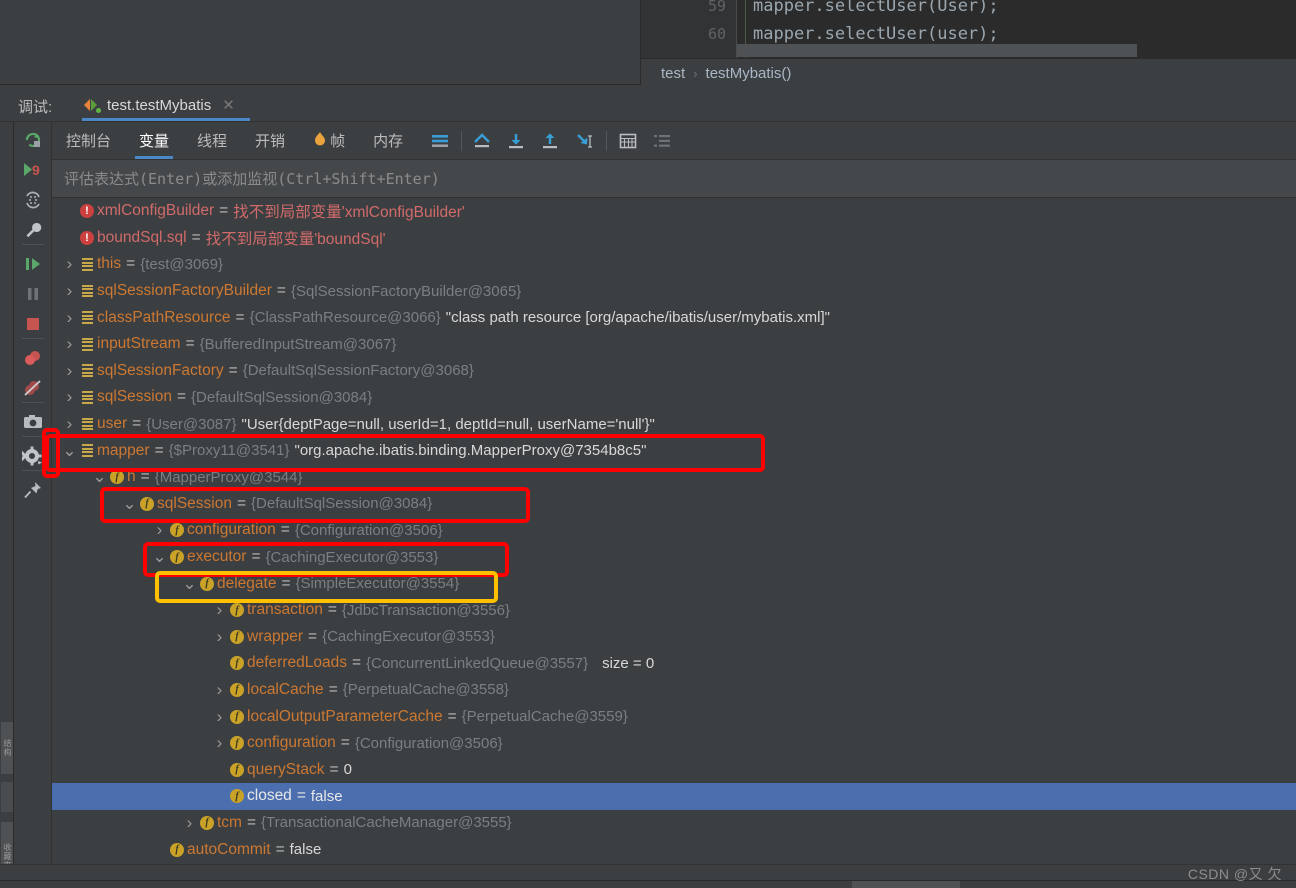 This screenshot has width=1296, height=888. I want to click on variable-name: sqlSessionFactory, so click(160, 370).